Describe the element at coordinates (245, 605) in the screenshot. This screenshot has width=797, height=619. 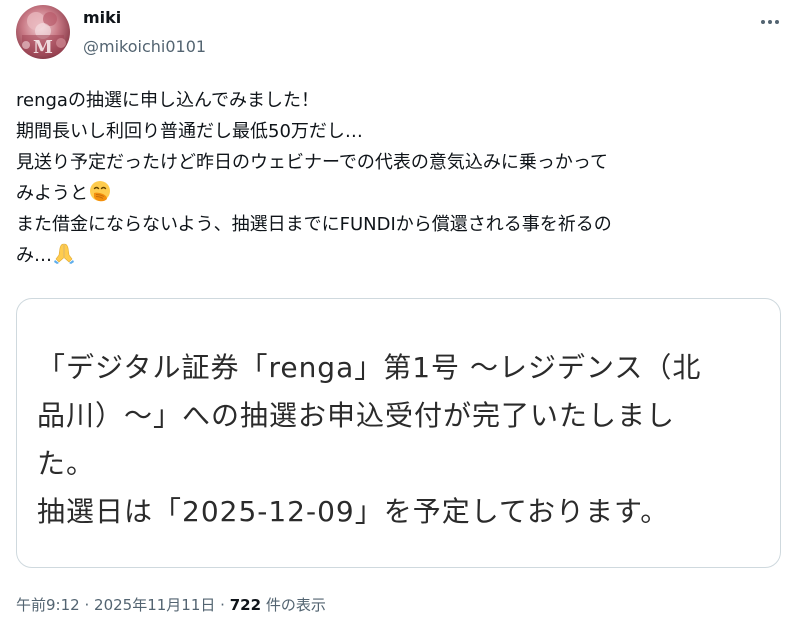
I see `views-count: 722` at that location.